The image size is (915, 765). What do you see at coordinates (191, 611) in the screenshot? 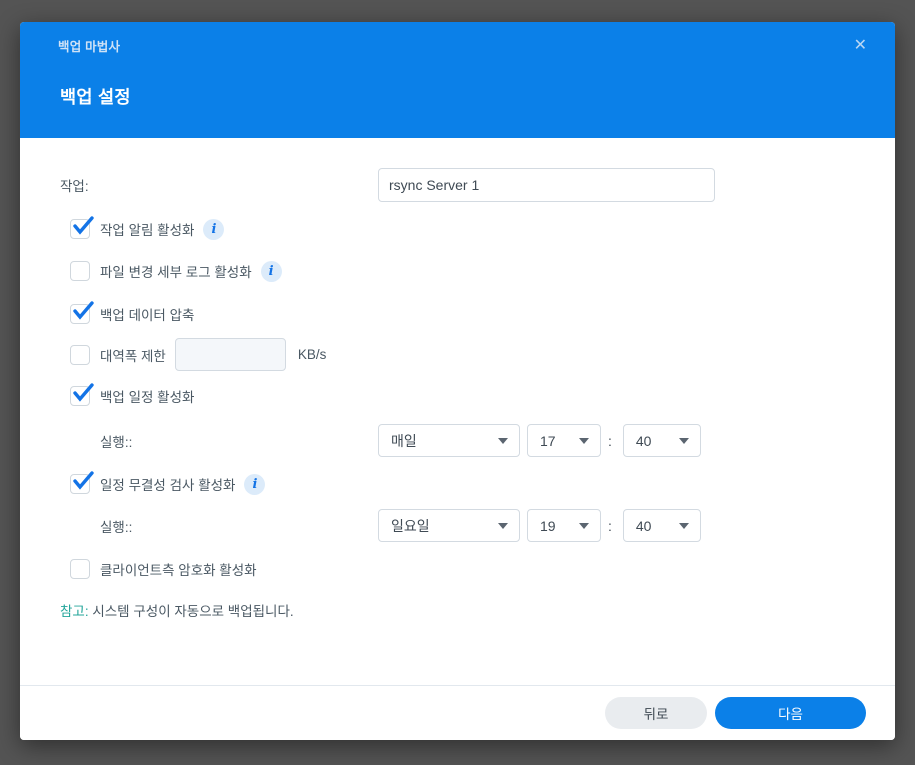
I see `note-text: 시스템 구성이 자동으로 백업됩니다.` at bounding box center [191, 611].